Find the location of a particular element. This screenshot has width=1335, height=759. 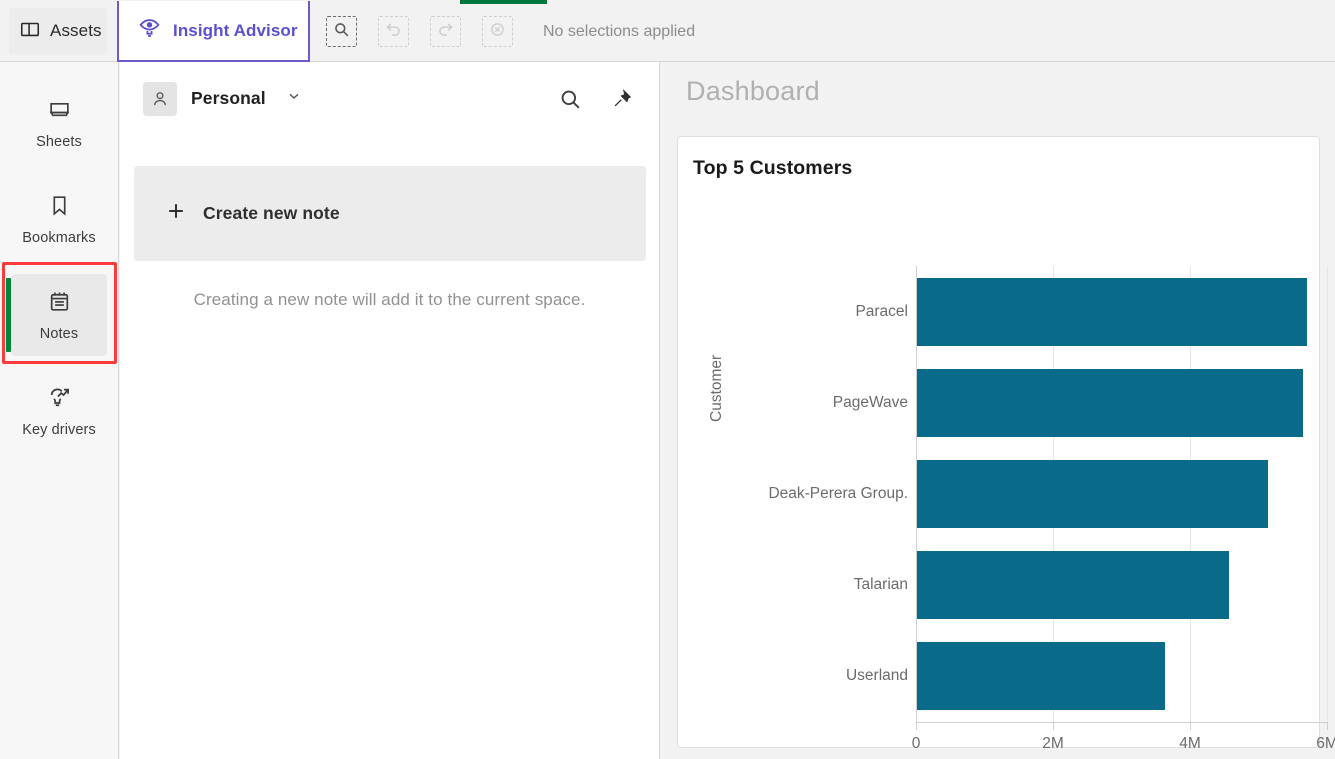

space-selector: Personal is located at coordinates (222, 98).